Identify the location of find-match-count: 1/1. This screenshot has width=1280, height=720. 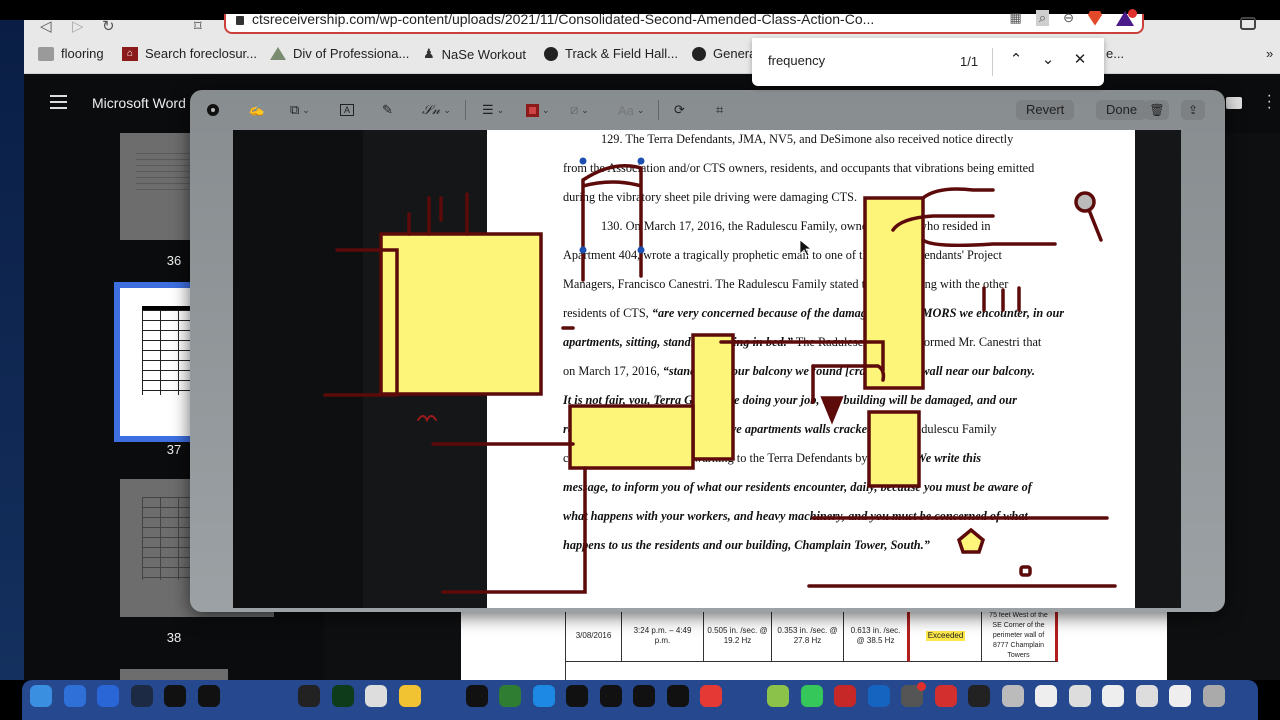
(969, 61).